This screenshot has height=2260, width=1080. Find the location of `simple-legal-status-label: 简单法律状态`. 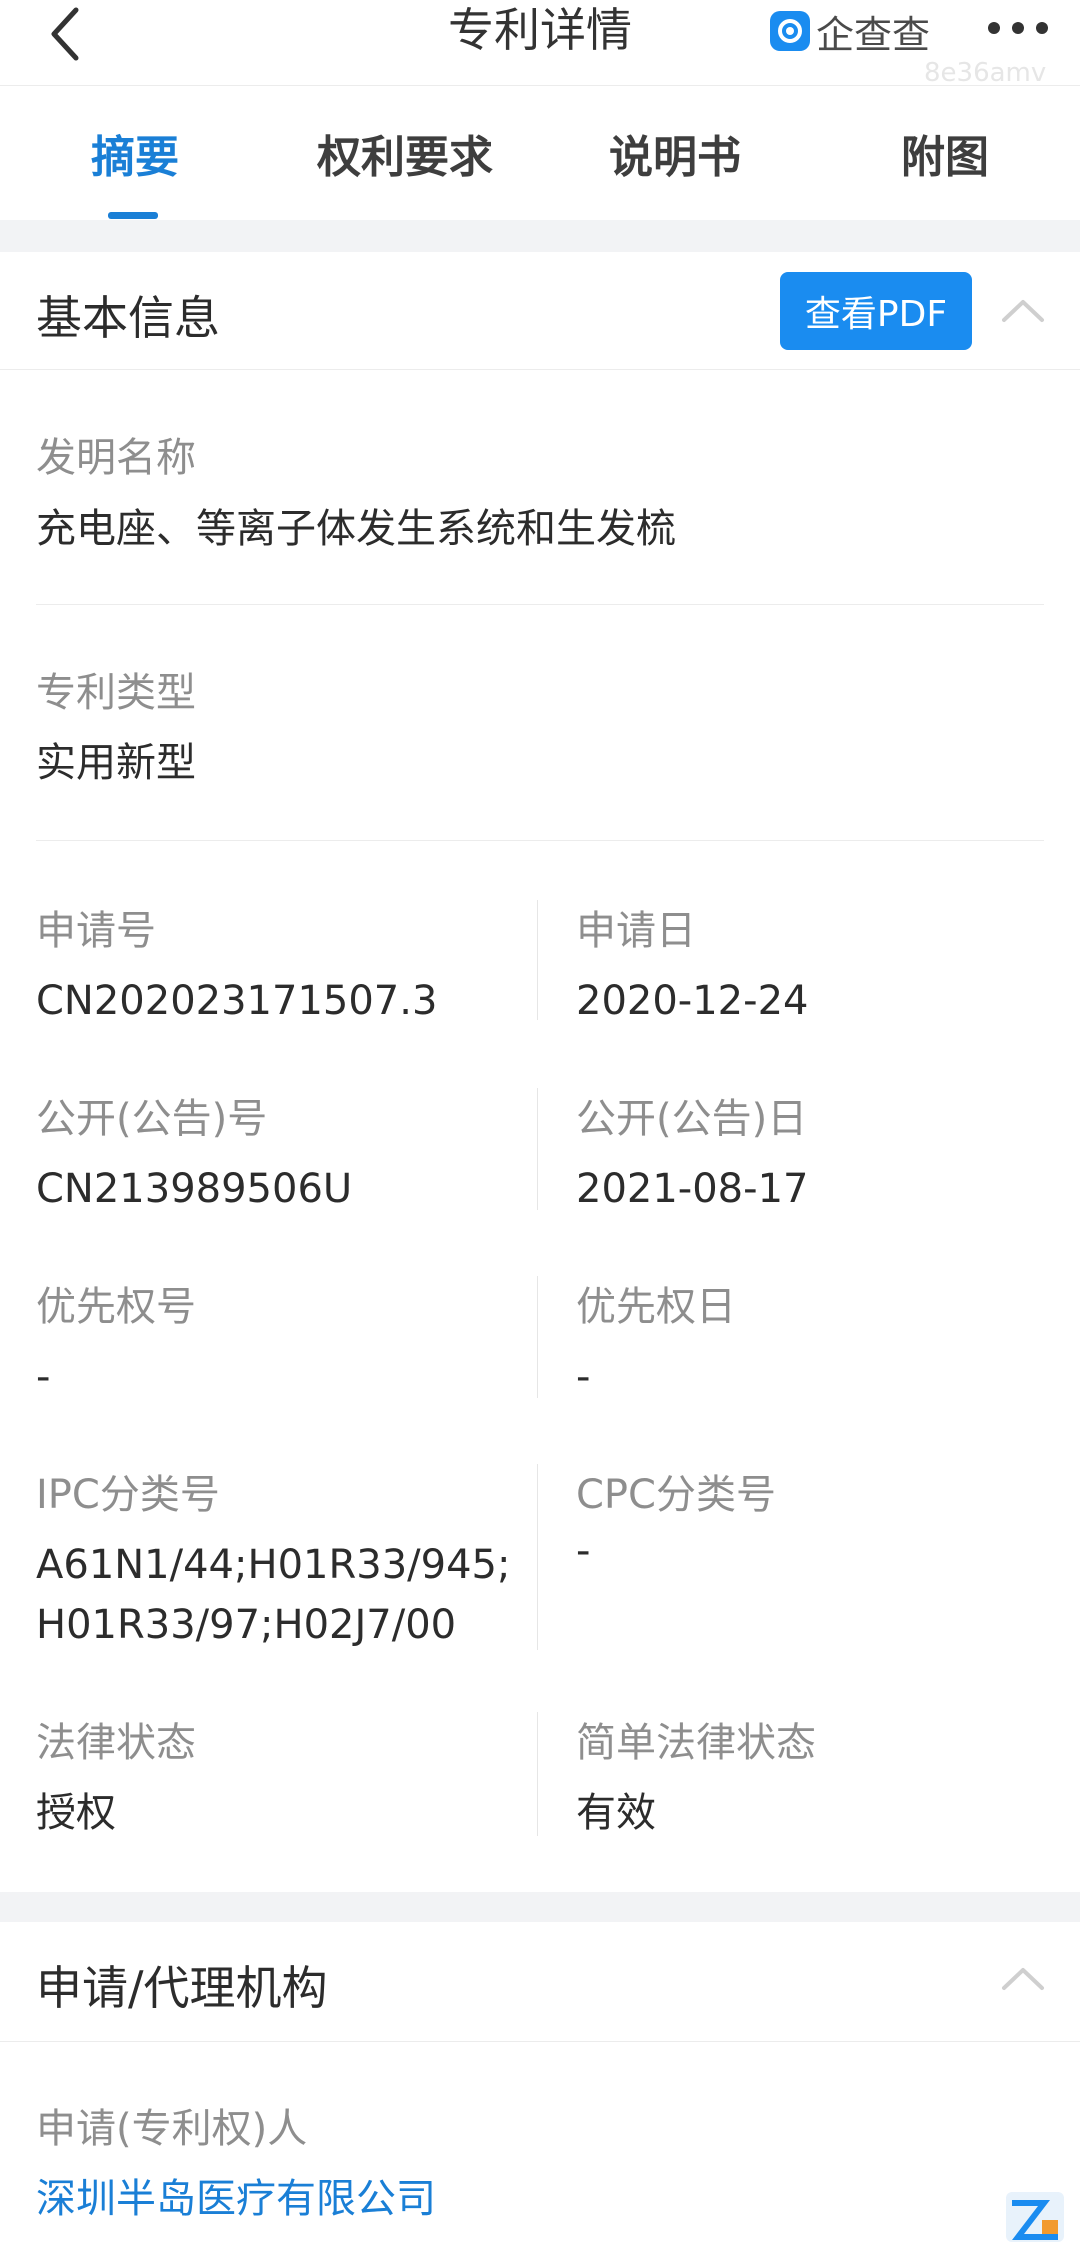

simple-legal-status-label: 简单法律状态 is located at coordinates (696, 1743).